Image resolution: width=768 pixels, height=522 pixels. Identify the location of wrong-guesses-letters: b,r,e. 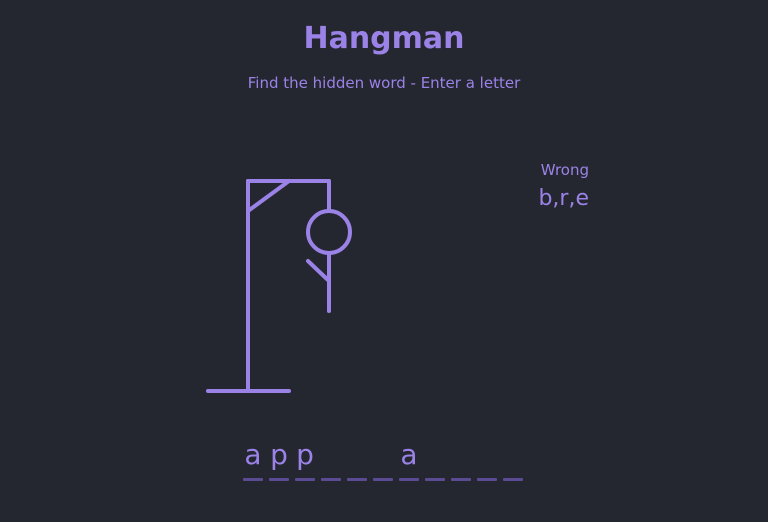
(563, 198).